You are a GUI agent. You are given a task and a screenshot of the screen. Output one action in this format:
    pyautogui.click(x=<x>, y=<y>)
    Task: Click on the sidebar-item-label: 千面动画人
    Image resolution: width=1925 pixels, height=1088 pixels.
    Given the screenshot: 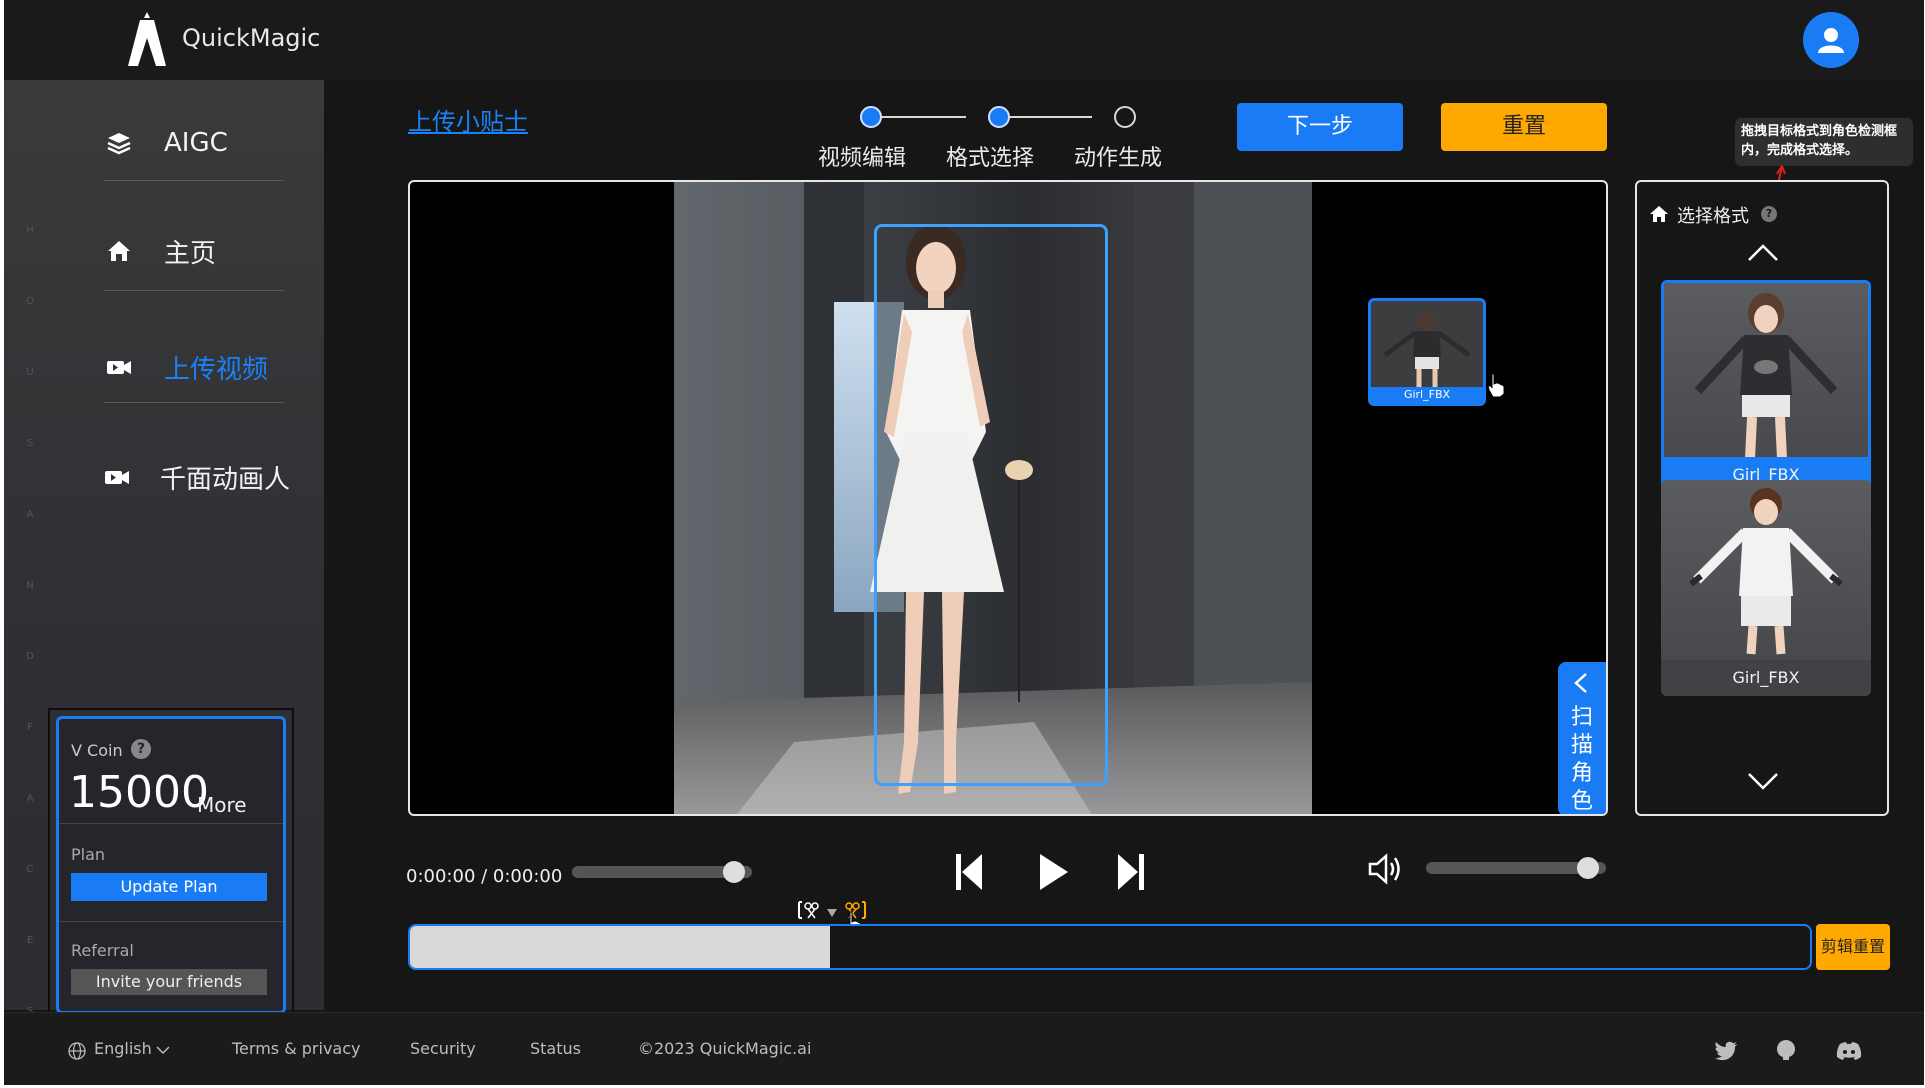 What is the action you would take?
    pyautogui.click(x=225, y=479)
    